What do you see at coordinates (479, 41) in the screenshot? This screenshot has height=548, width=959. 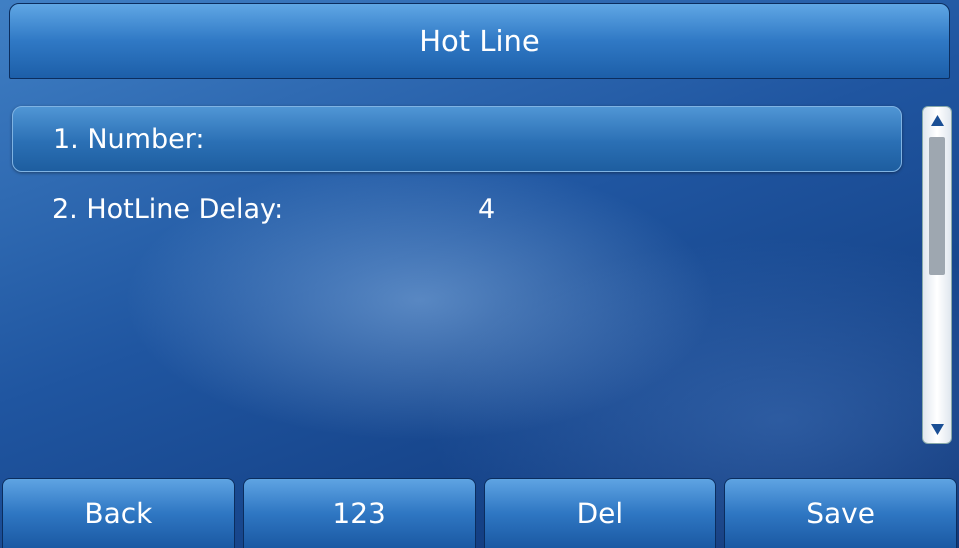 I see `title-bar: Hot Line` at bounding box center [479, 41].